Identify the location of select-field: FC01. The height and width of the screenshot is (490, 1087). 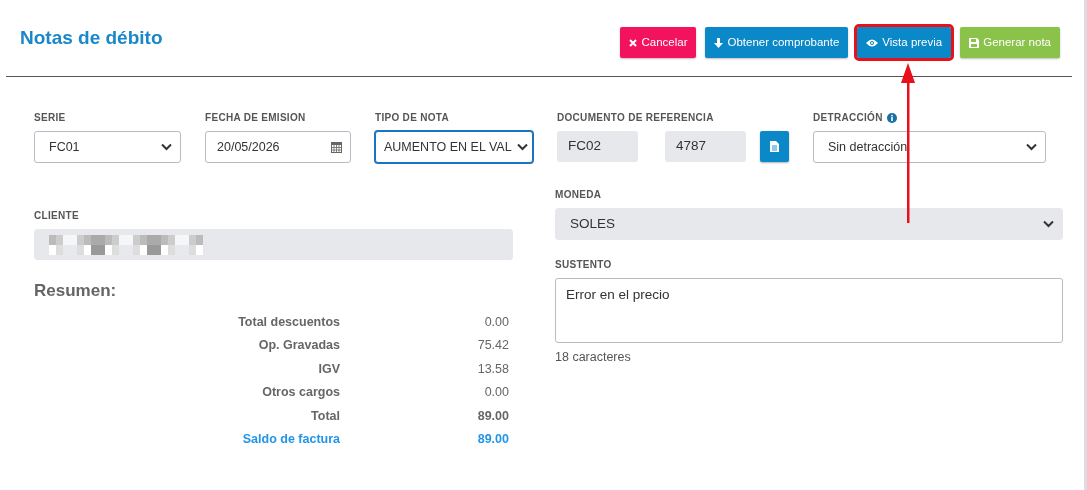
(107, 147).